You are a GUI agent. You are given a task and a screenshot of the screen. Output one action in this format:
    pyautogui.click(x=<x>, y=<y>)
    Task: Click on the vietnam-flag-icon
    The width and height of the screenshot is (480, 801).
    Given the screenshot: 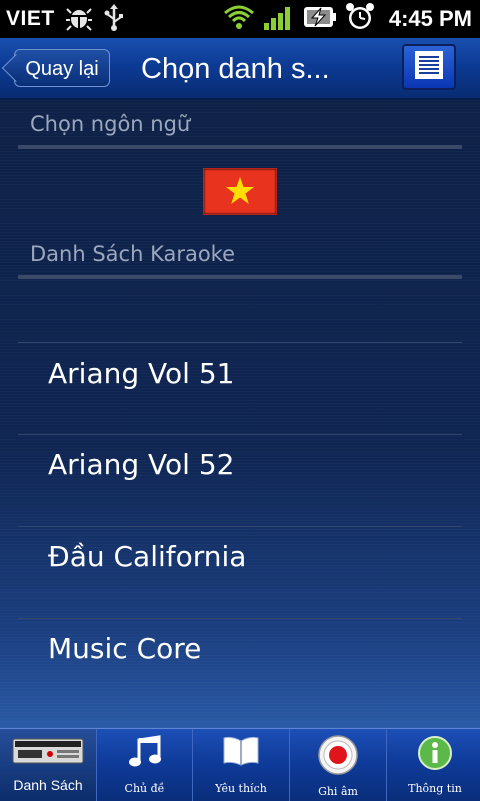 What is the action you would take?
    pyautogui.click(x=240, y=191)
    